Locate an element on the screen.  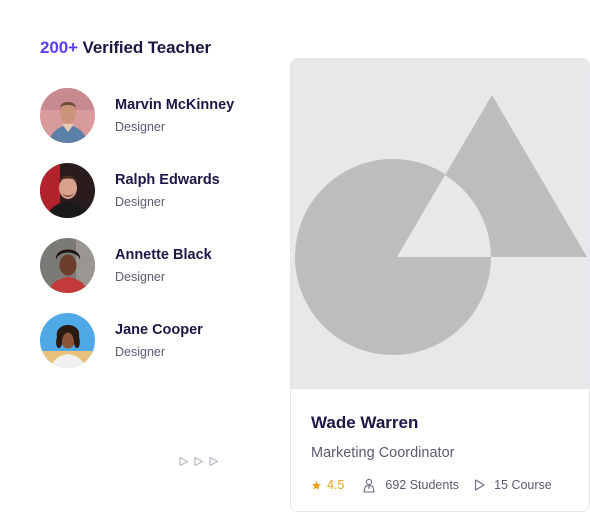
teacher-item: Marvin McKinney Designer is located at coordinates (155, 125).